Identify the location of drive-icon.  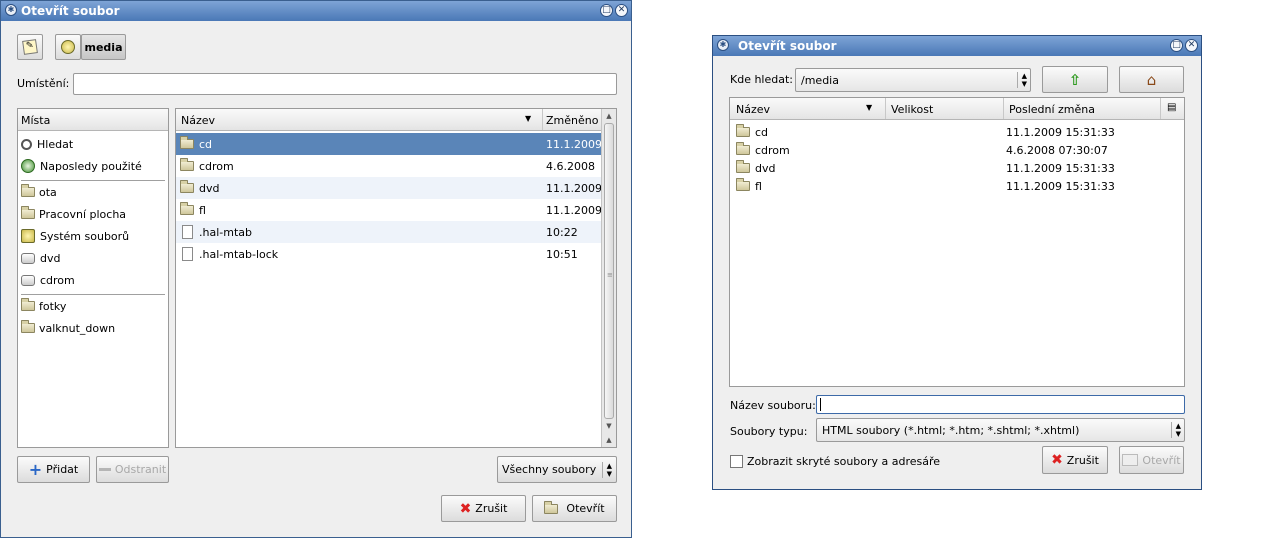
(28, 236).